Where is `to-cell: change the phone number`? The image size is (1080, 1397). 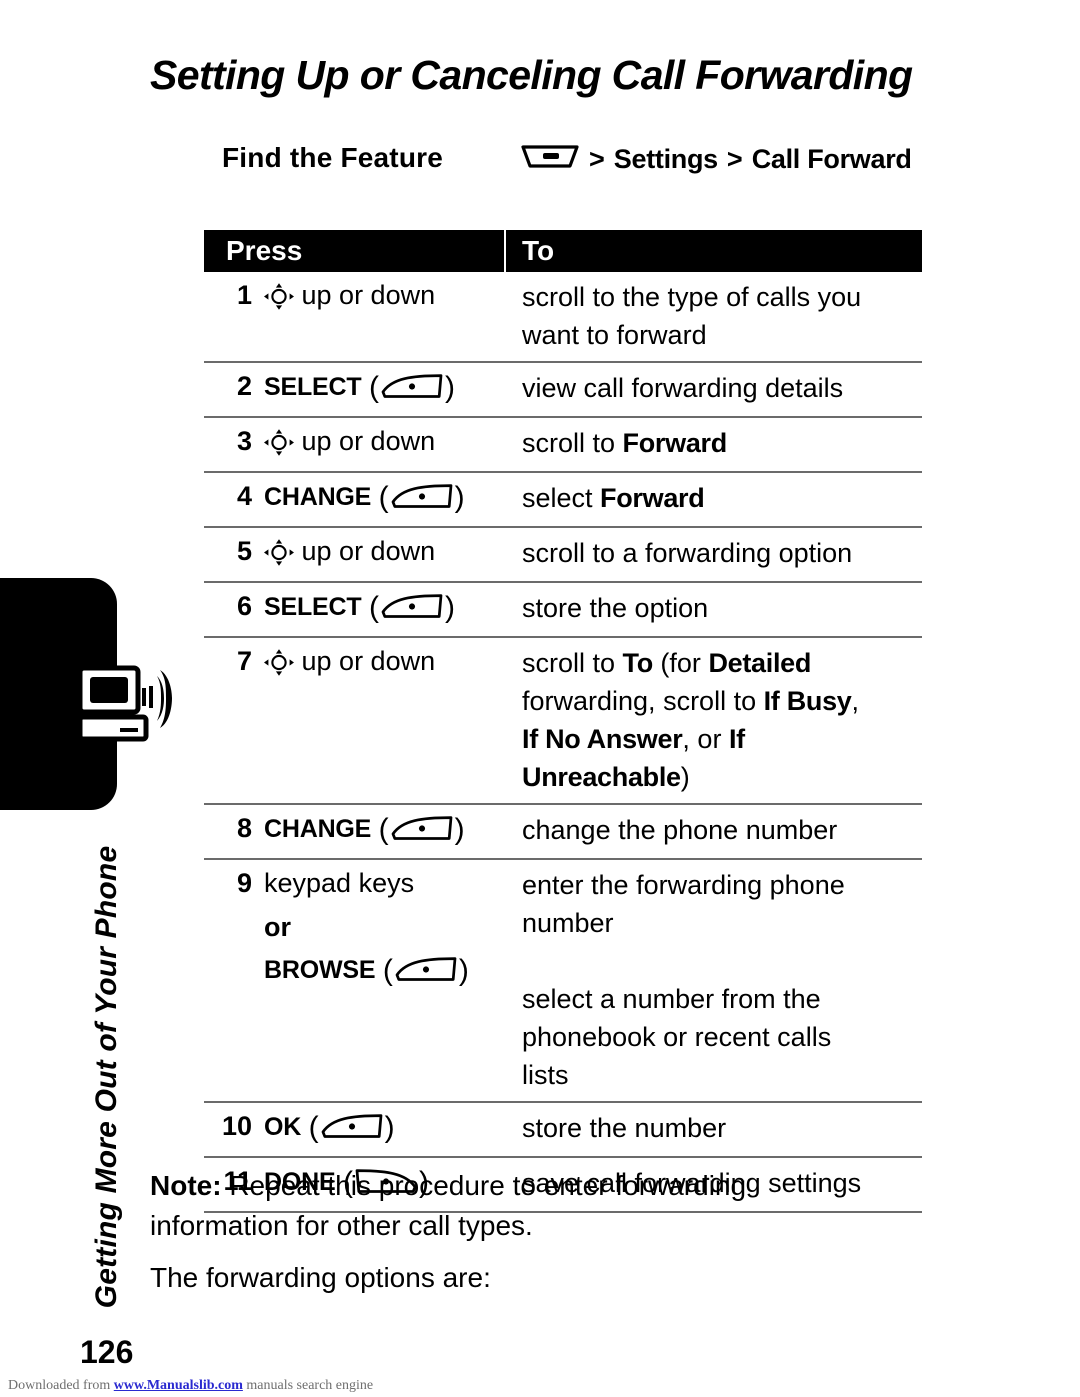 to-cell: change the phone number is located at coordinates (715, 831).